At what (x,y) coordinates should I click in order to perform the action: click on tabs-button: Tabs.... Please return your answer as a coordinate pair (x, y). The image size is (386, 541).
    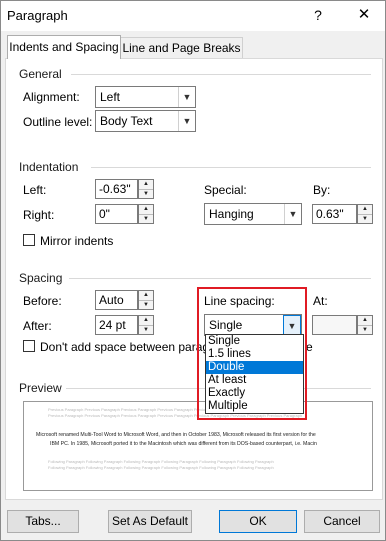
    Looking at the image, I should click on (43, 521).